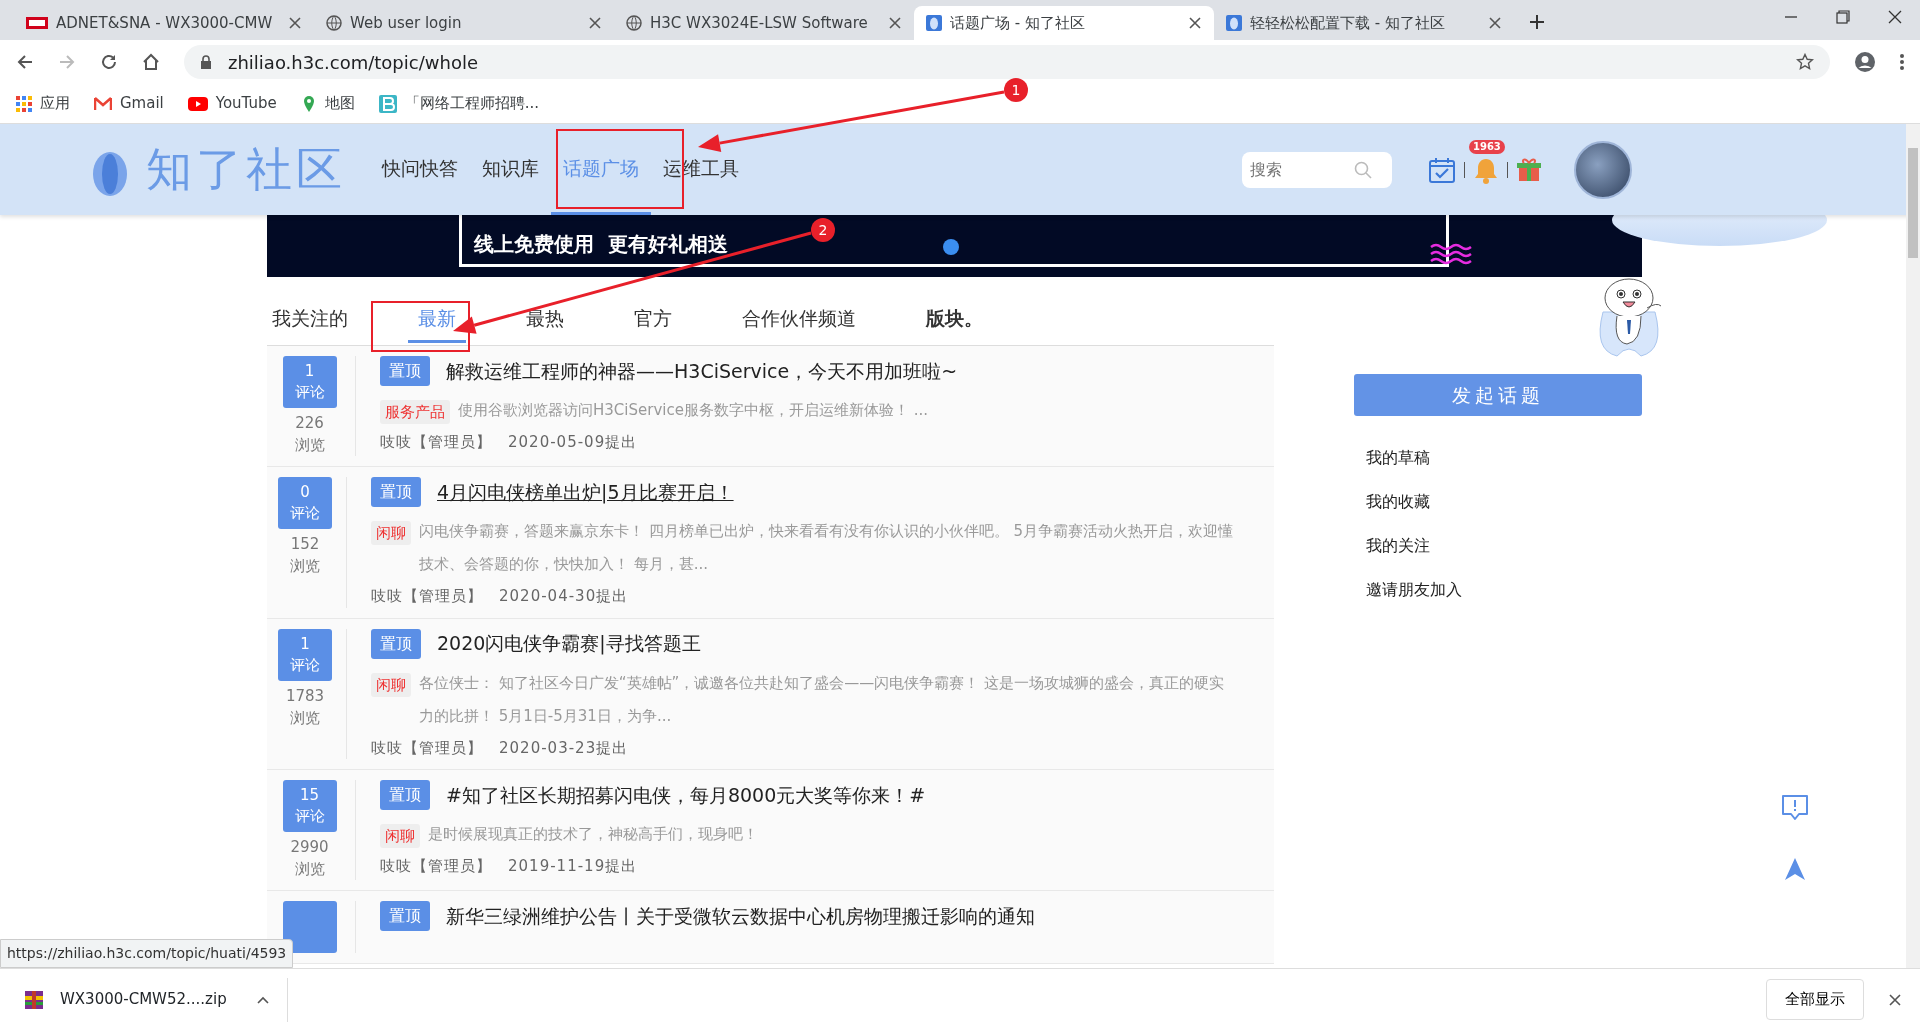  Describe the element at coordinates (1529, 169) in the screenshot. I see `gift-icon` at that location.